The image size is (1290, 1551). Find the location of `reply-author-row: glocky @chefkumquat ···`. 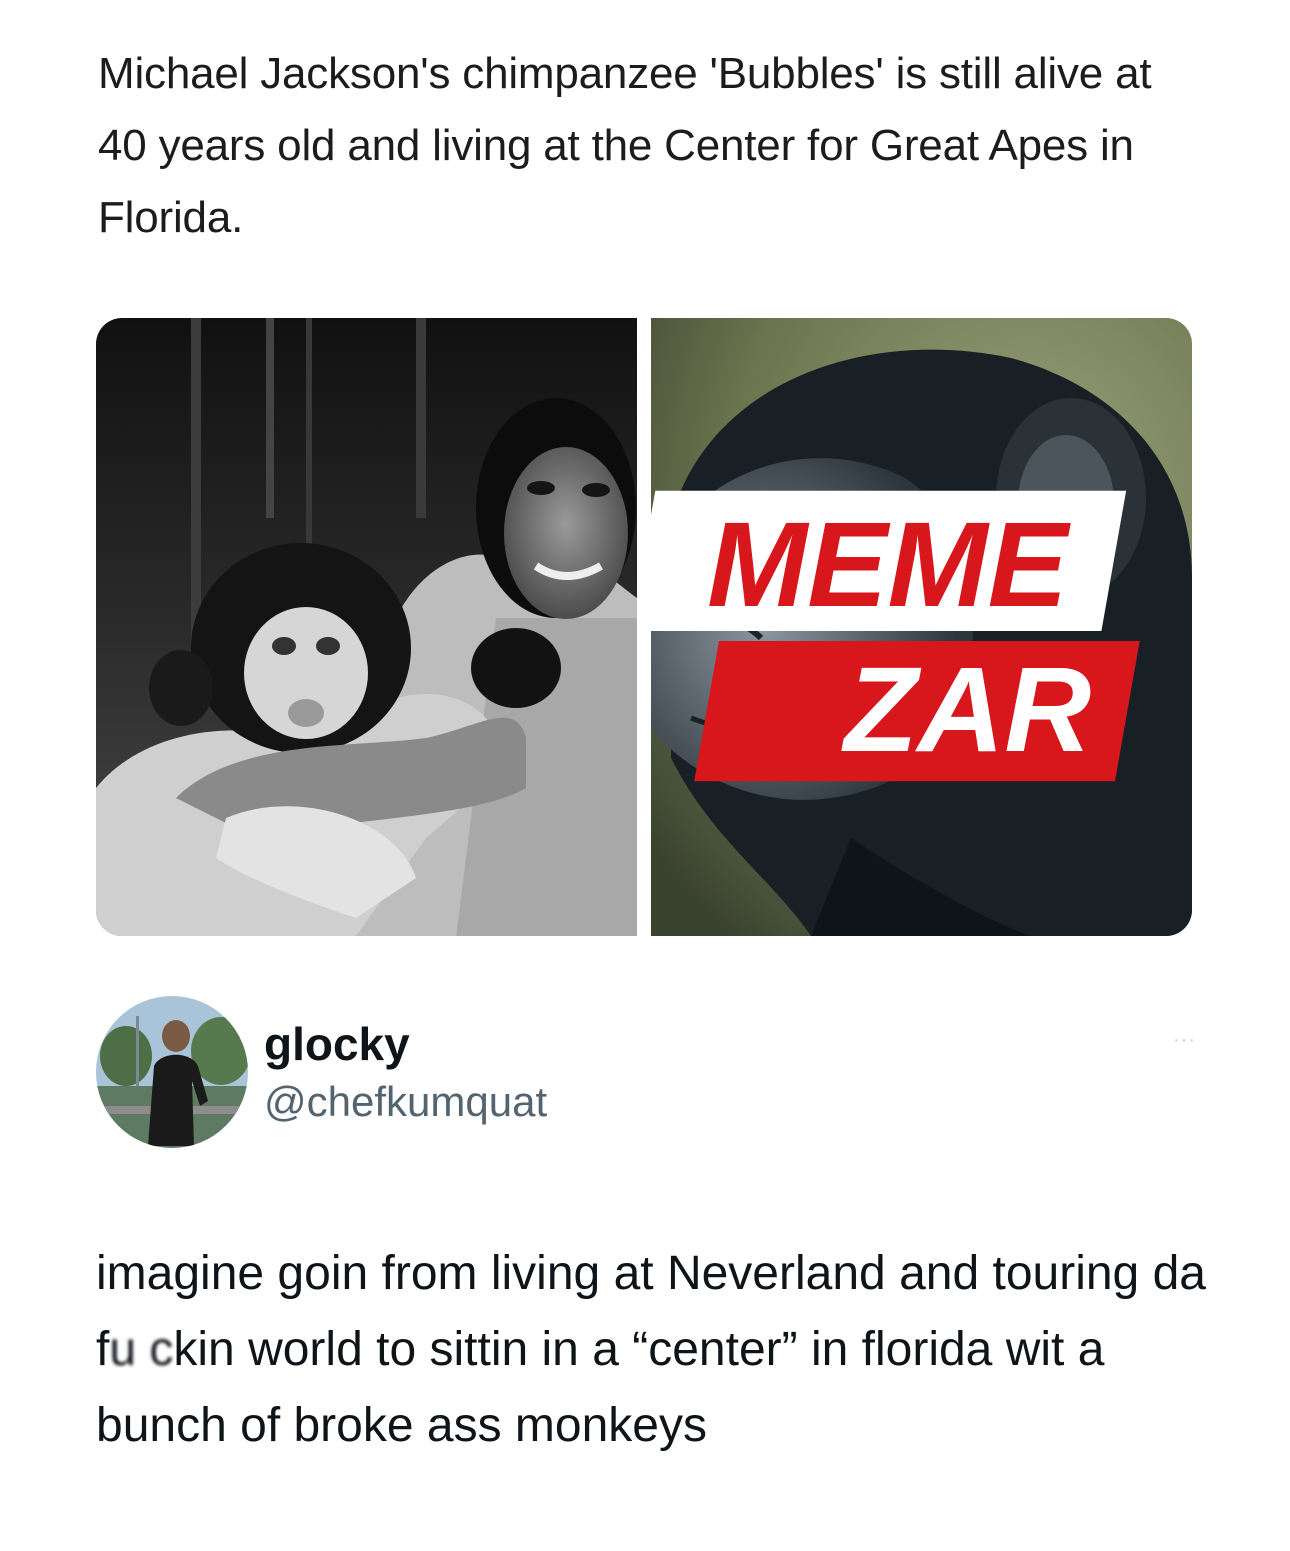

reply-author-row: glocky @chefkumquat ··· is located at coordinates (646, 1076).